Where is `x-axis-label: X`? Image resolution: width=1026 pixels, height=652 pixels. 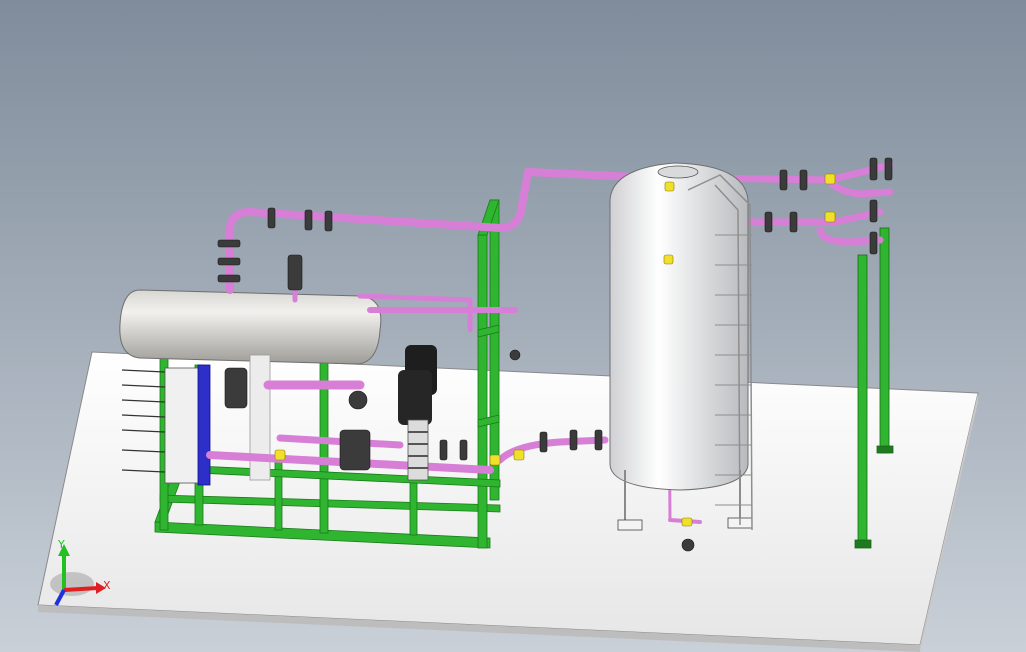
x-axis-label: X is located at coordinates (107, 585).